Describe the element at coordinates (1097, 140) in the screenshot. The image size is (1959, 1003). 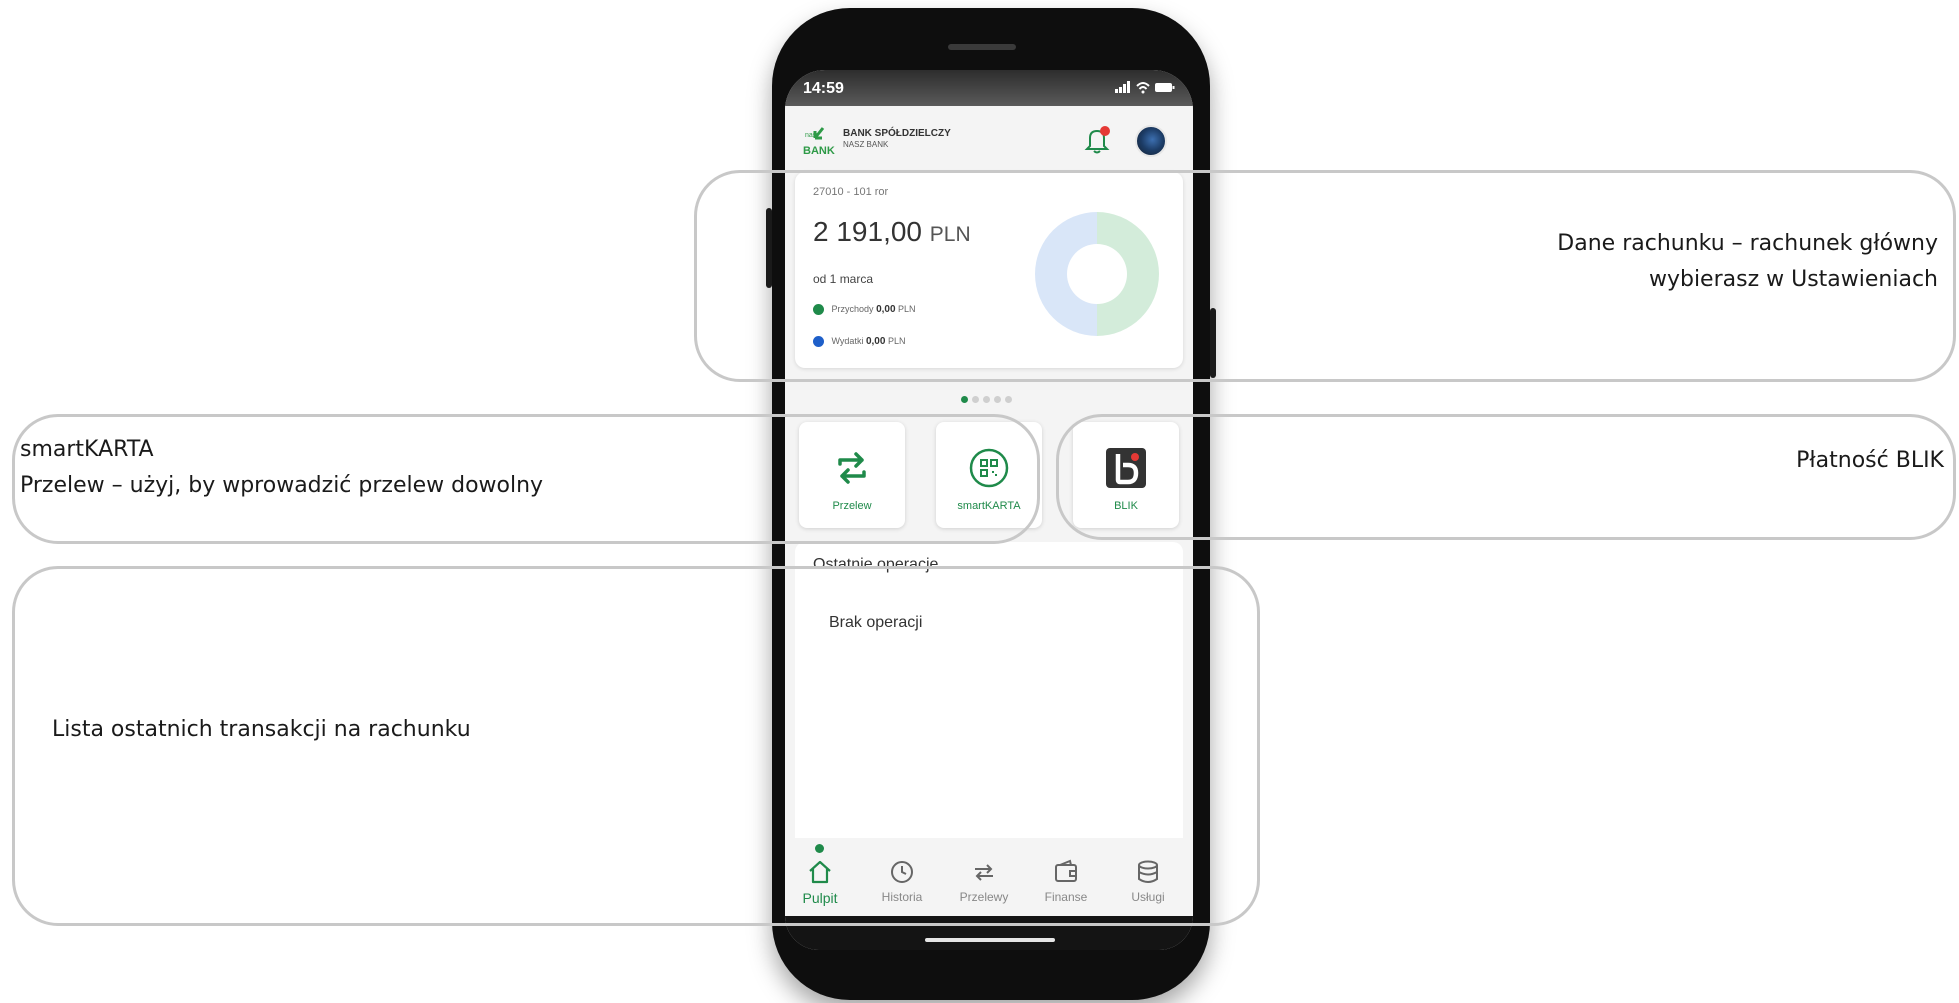
I see `bell-icon` at that location.